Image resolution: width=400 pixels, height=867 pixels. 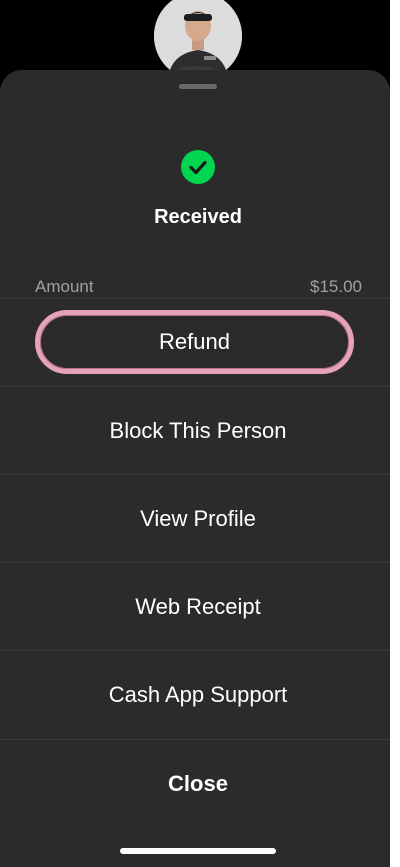 What do you see at coordinates (198, 217) in the screenshot?
I see `status-title: Received` at bounding box center [198, 217].